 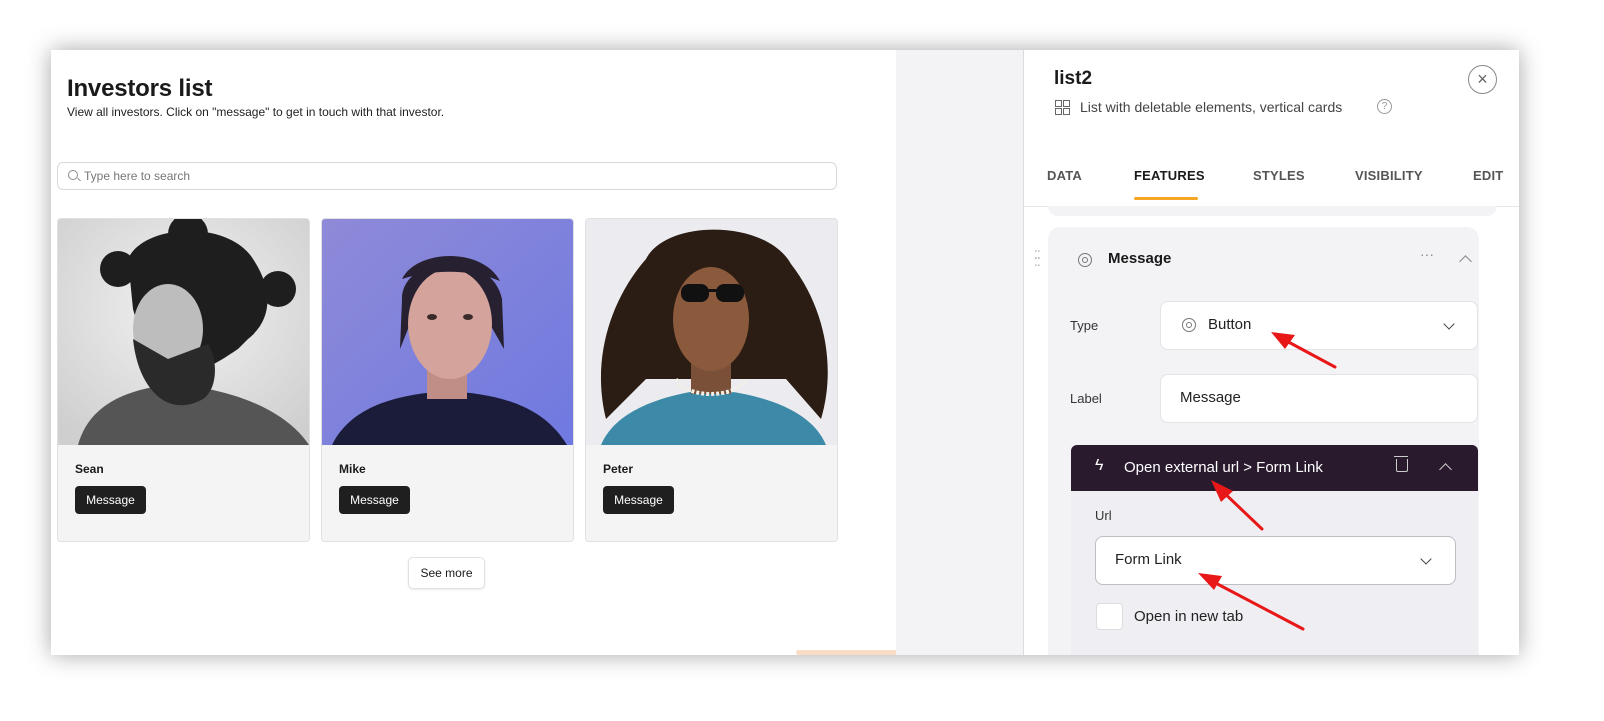 I want to click on component-name: list2, so click(x=1073, y=78).